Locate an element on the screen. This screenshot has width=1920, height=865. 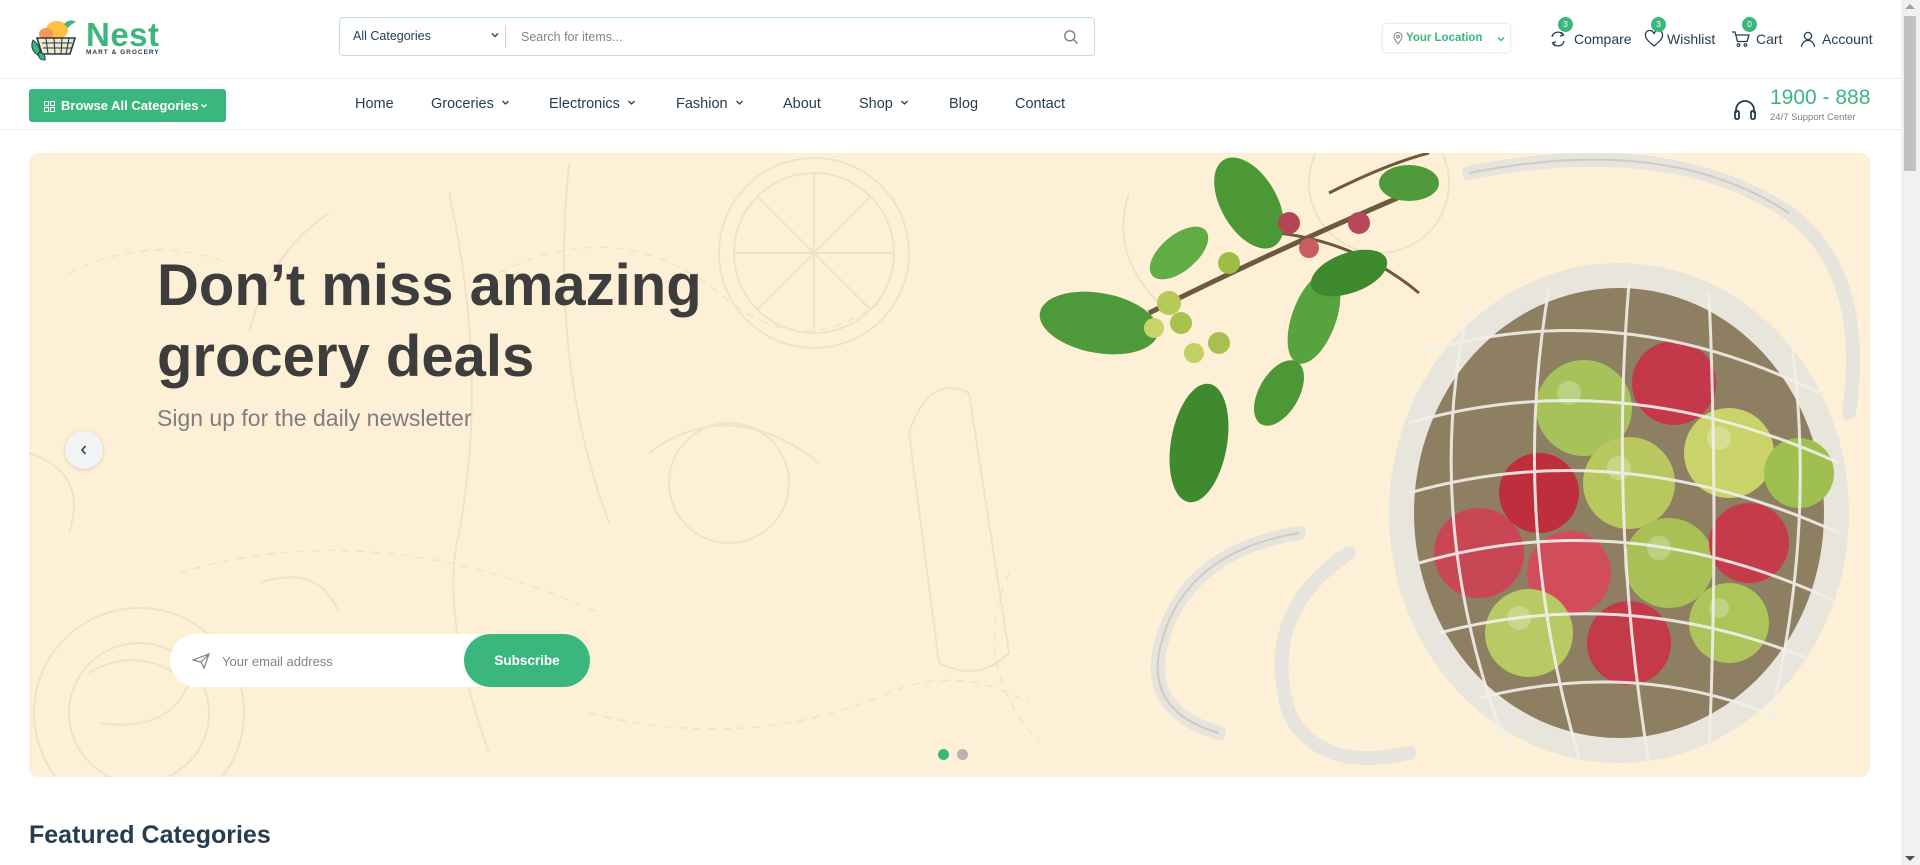
wishlist-count-badge: 3 is located at coordinates (1658, 24).